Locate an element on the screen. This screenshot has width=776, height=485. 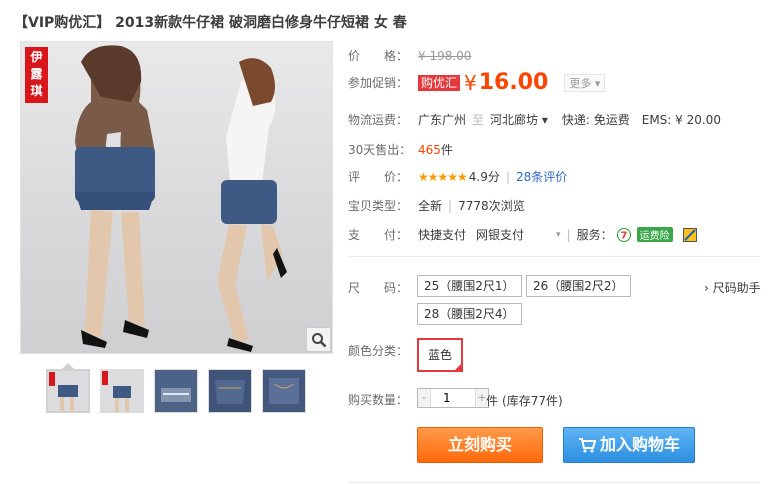
sales-row: 30天售出： 465 件 is located at coordinates (400, 149).